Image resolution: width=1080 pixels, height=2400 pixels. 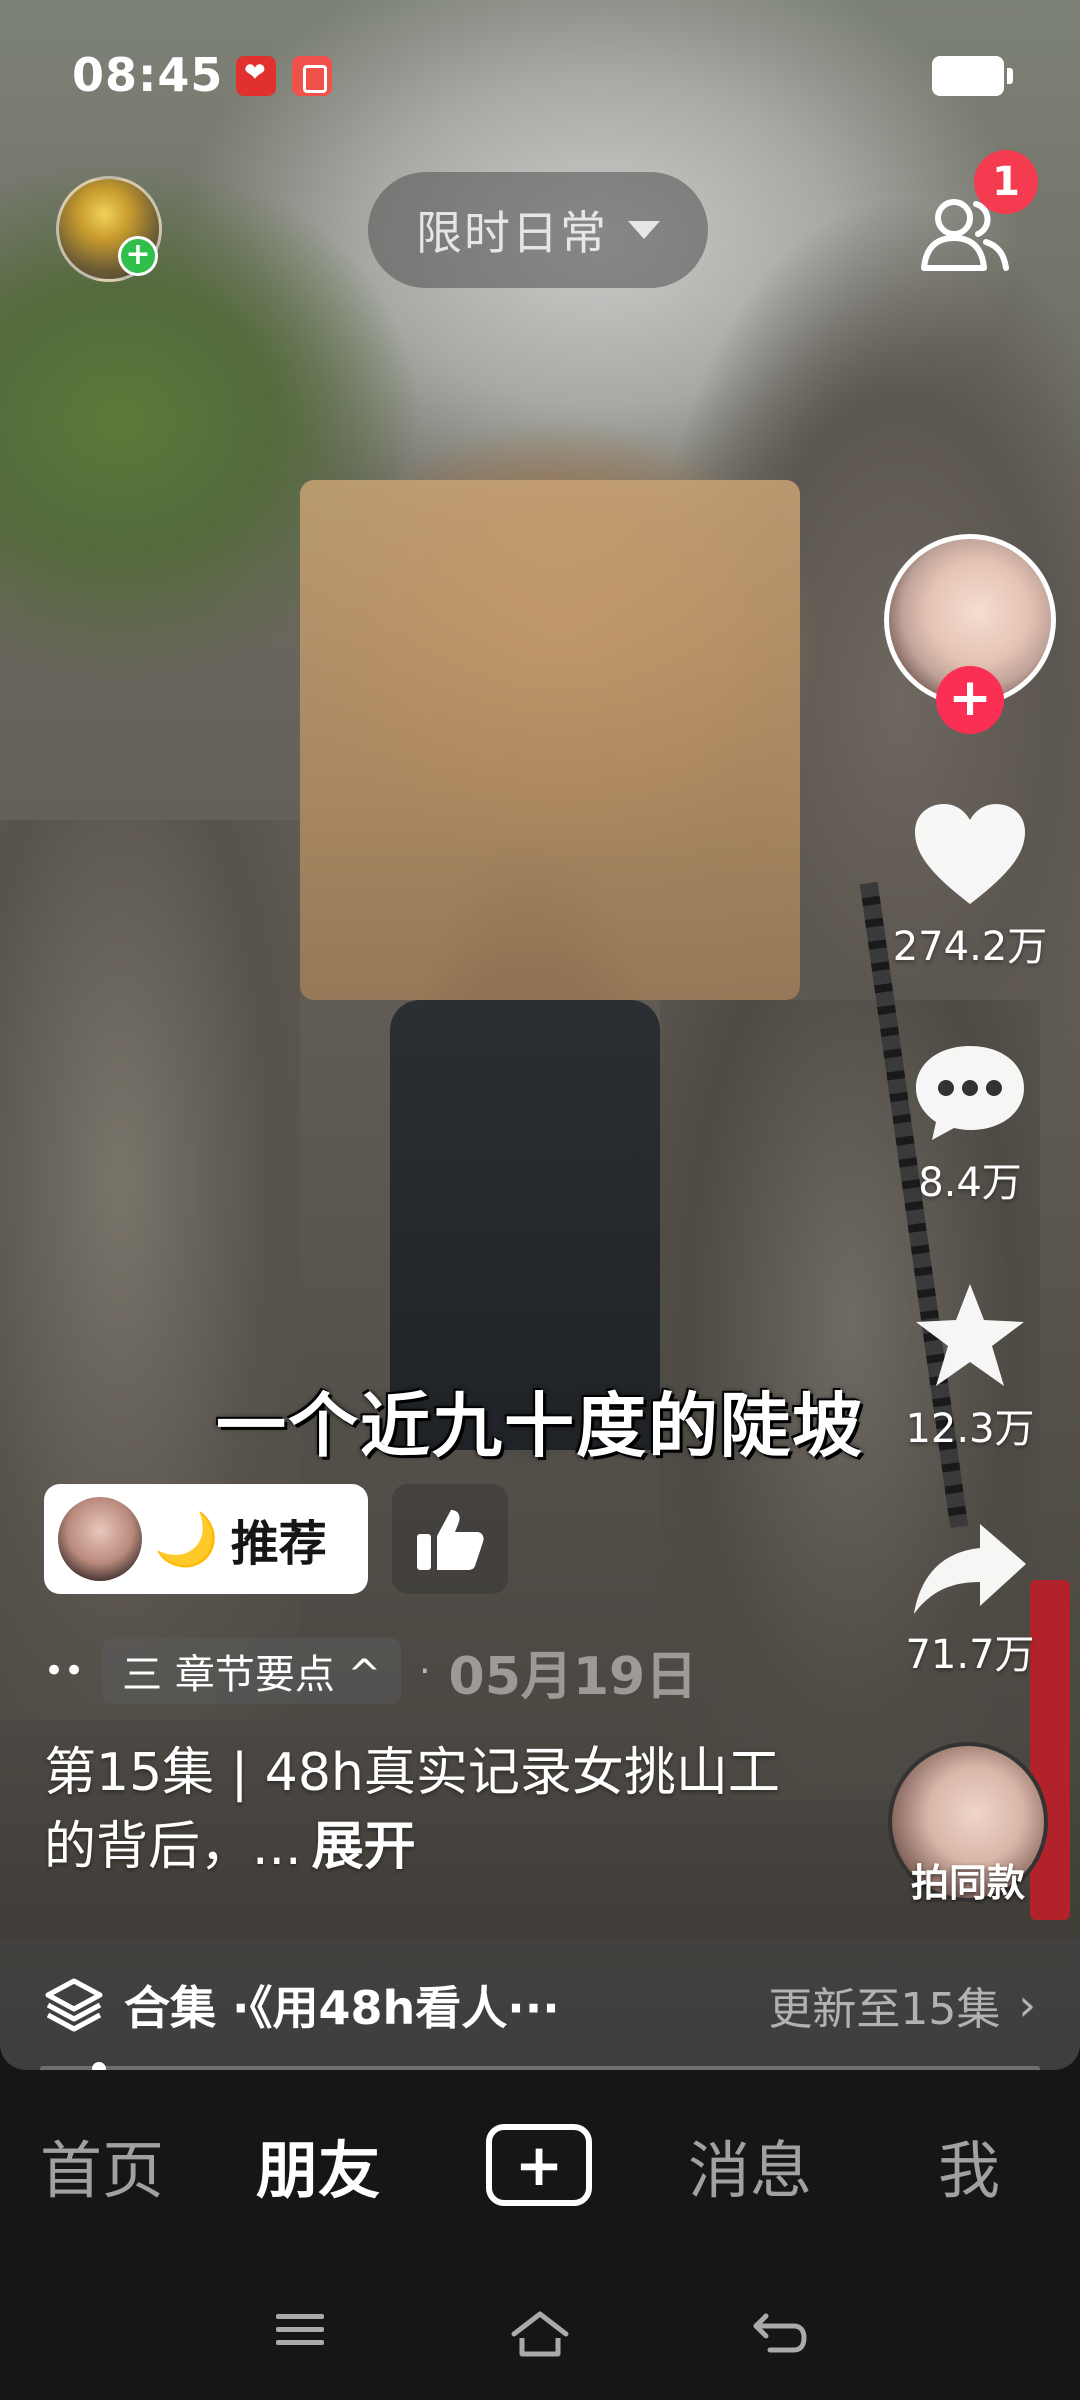 What do you see at coordinates (970, 1655) in the screenshot?
I see `share-count: 71.7万` at bounding box center [970, 1655].